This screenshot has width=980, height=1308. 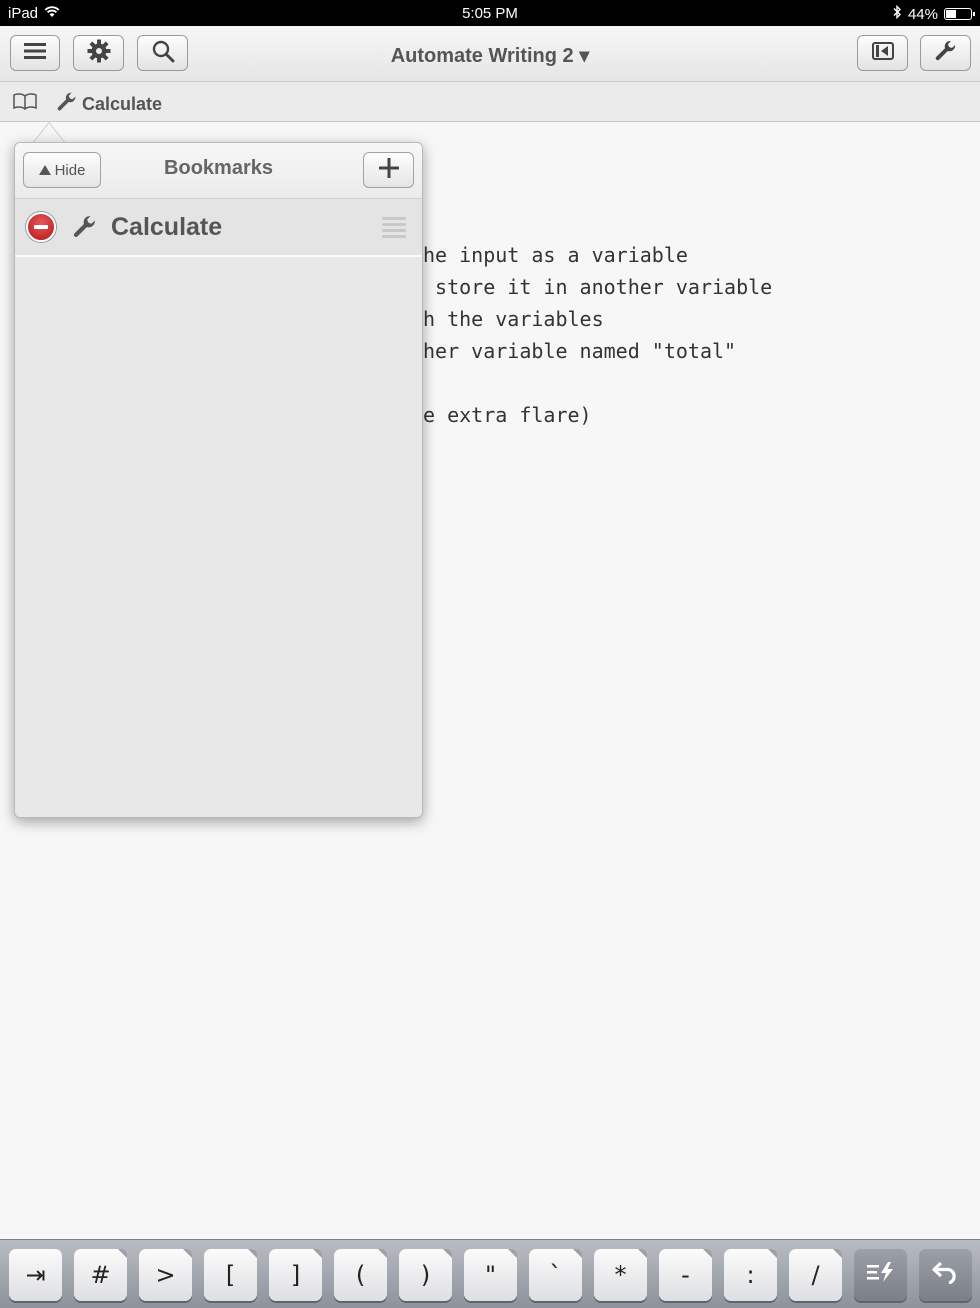 I want to click on key-right-paren: ), so click(x=425, y=1275).